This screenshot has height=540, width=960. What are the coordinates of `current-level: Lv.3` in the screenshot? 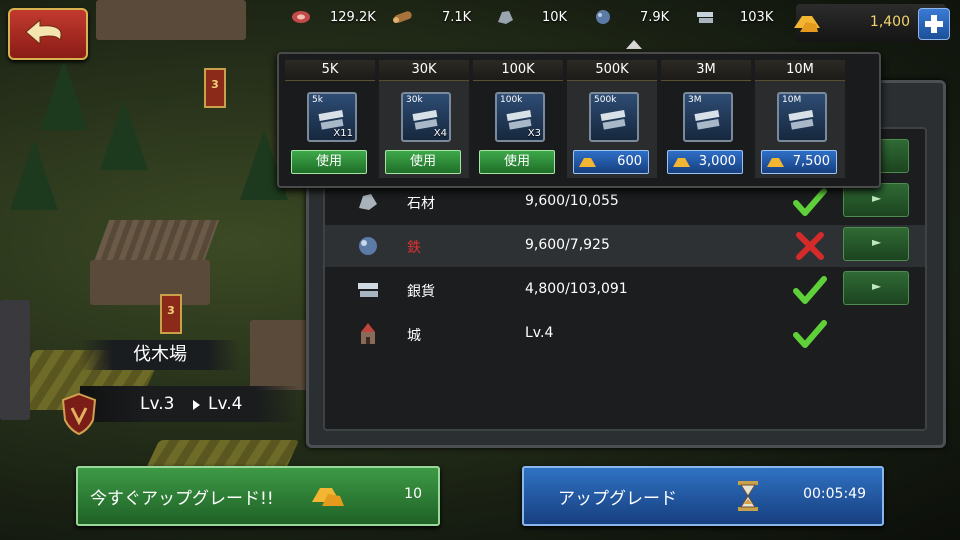 It's located at (157, 404).